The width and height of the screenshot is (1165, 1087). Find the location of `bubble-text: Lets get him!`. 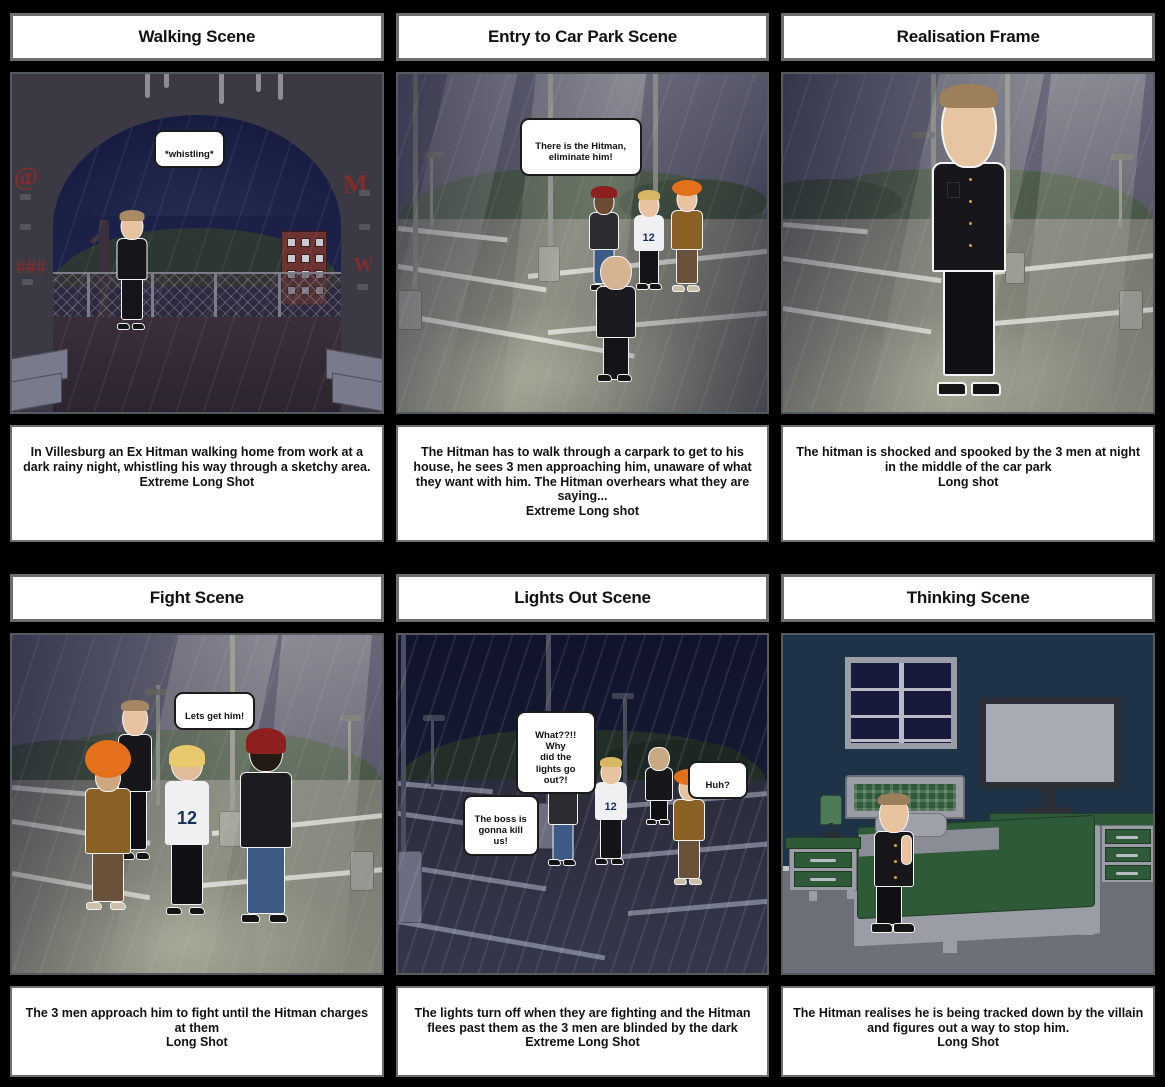

bubble-text: Lets get him! is located at coordinates (215, 717).